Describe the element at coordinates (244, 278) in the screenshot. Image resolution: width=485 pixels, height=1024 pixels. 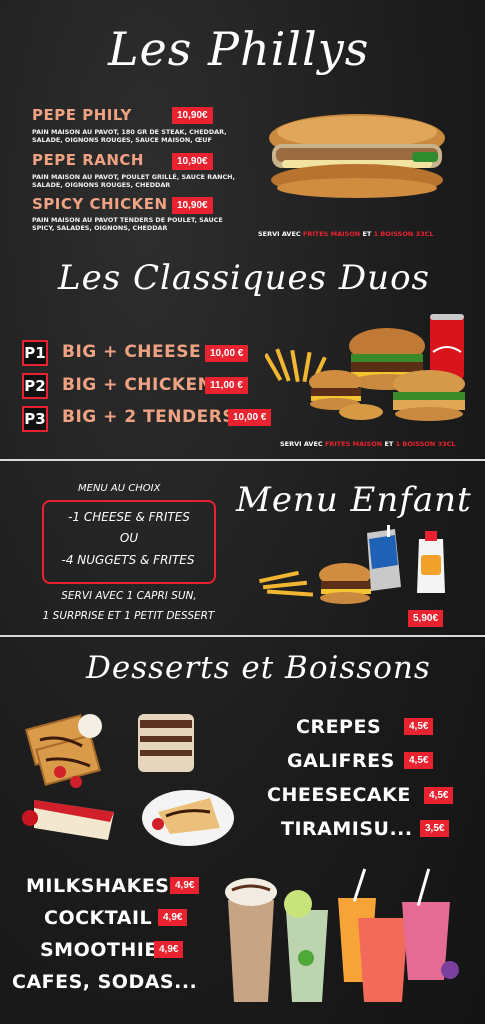
I see `duos-title: Les Classiques Duos` at that location.